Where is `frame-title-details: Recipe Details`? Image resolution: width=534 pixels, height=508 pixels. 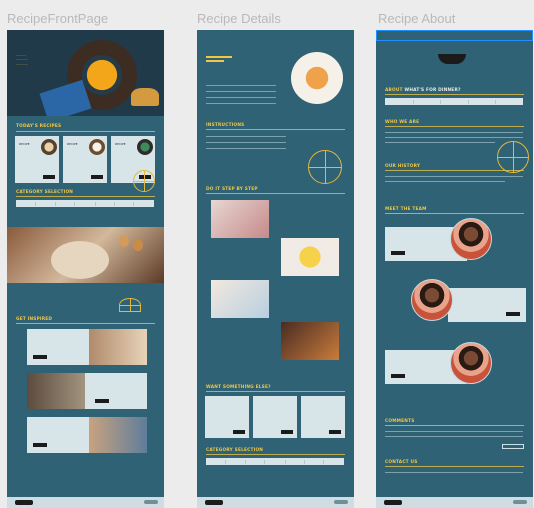 frame-title-details: Recipe Details is located at coordinates (239, 18).